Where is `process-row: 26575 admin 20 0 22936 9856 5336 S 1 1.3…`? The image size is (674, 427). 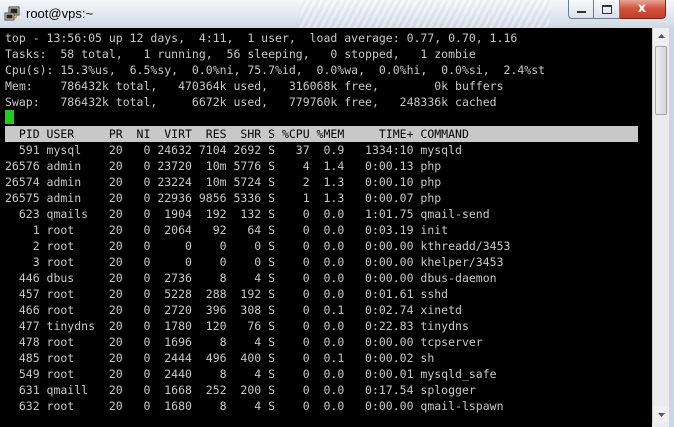 process-row: 26575 admin 20 0 22936 9856 5336 S 1 1.3… is located at coordinates (223, 198).